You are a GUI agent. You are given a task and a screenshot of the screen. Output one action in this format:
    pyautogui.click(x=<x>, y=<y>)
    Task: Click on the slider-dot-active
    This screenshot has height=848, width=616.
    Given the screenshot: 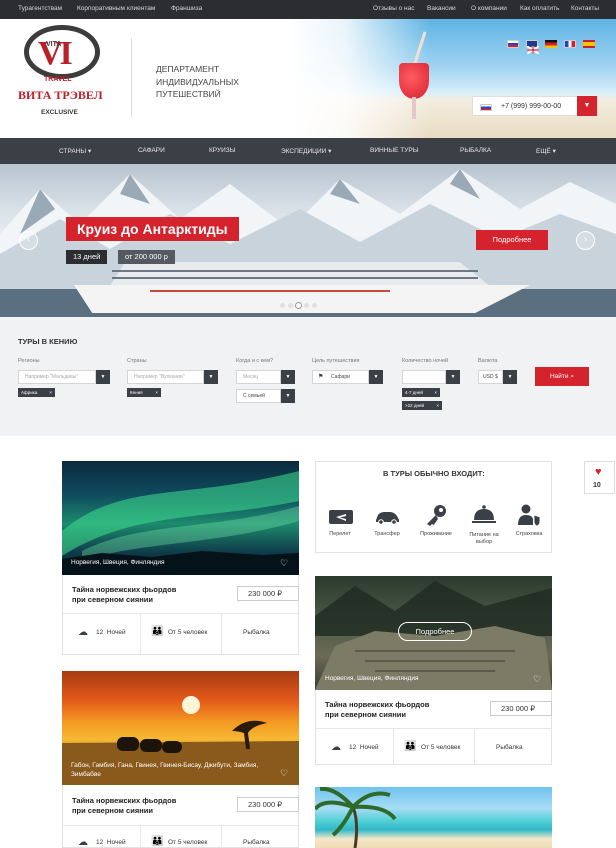 What is the action you would take?
    pyautogui.click(x=298, y=305)
    